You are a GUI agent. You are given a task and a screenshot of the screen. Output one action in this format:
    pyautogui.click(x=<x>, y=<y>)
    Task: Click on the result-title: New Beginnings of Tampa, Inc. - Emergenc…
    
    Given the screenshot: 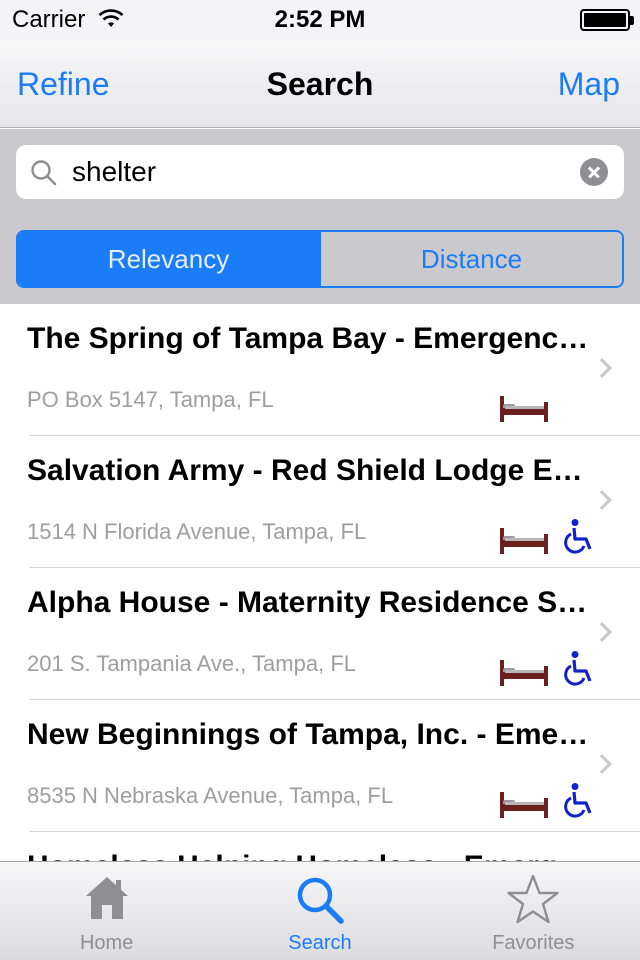 What is the action you would take?
    pyautogui.click(x=309, y=734)
    